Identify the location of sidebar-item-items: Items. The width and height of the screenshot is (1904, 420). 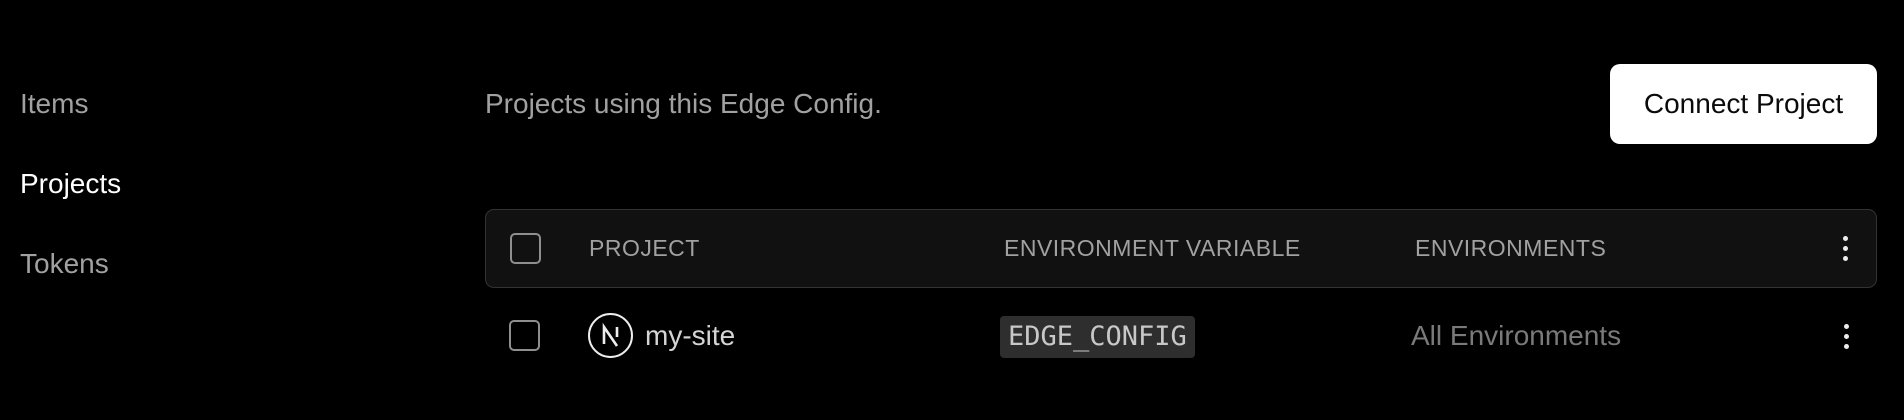
(170, 104).